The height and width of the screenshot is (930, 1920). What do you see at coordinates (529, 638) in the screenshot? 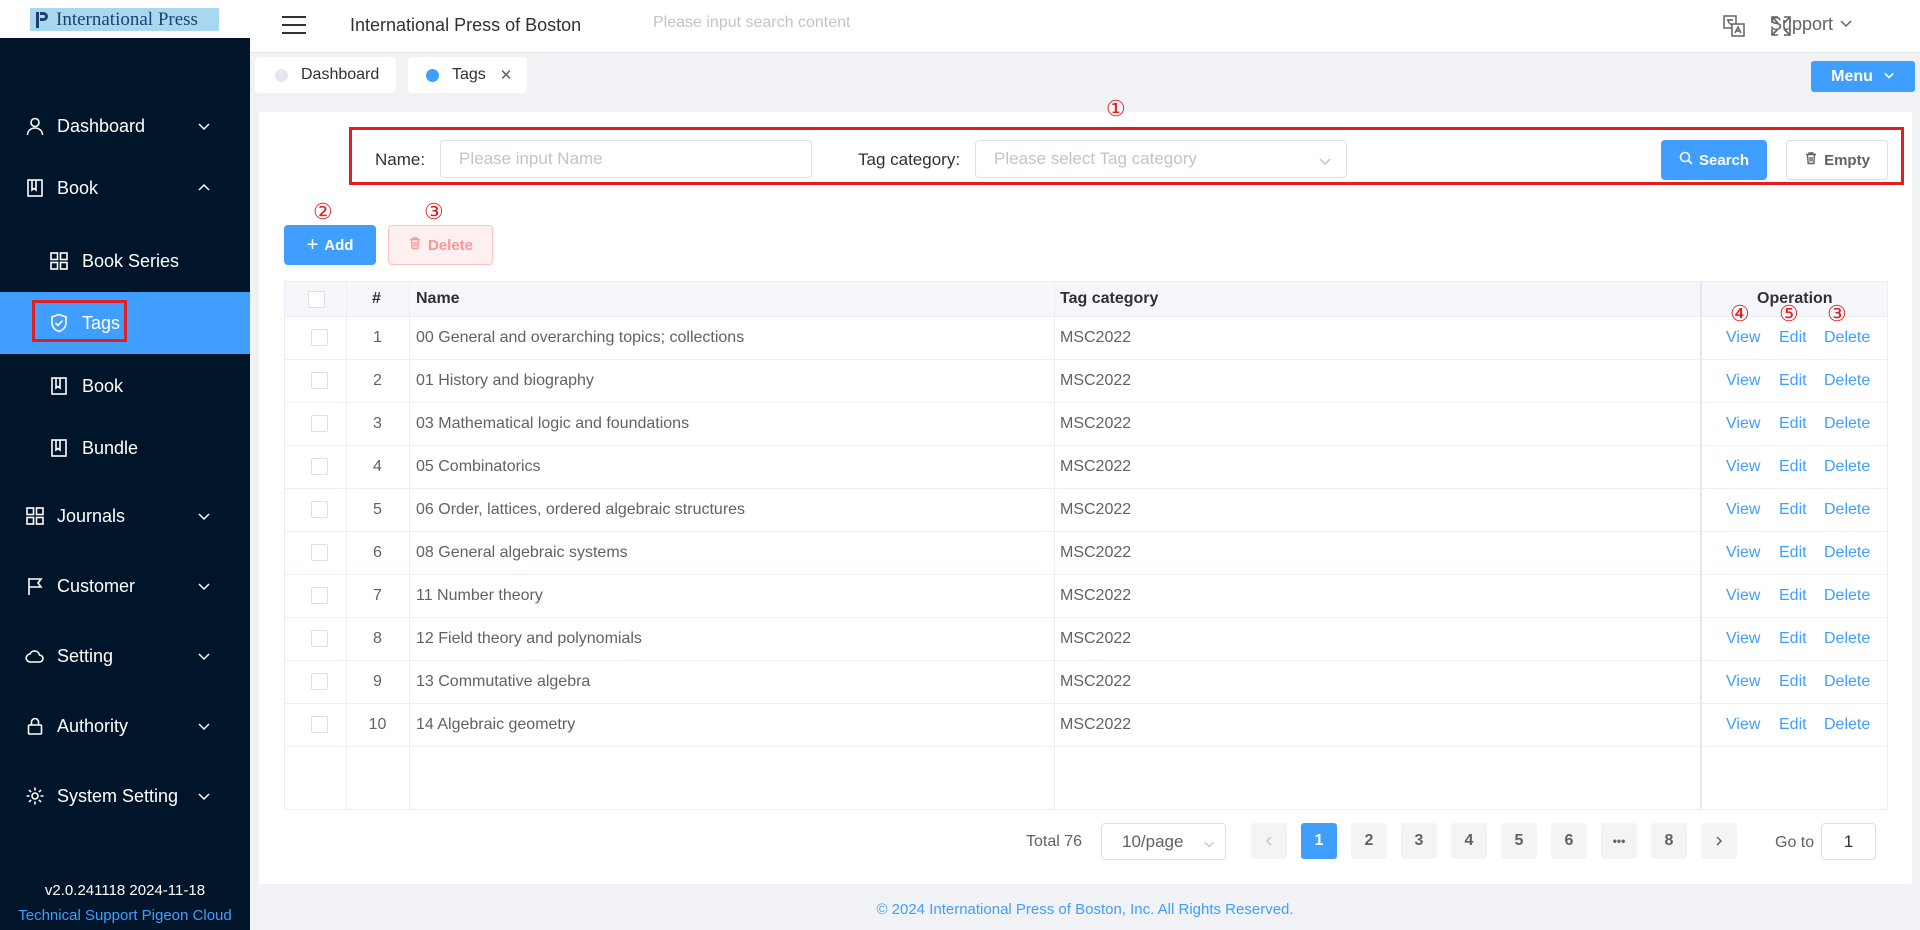
I see `row-name: 12 Field theory and polynomials` at bounding box center [529, 638].